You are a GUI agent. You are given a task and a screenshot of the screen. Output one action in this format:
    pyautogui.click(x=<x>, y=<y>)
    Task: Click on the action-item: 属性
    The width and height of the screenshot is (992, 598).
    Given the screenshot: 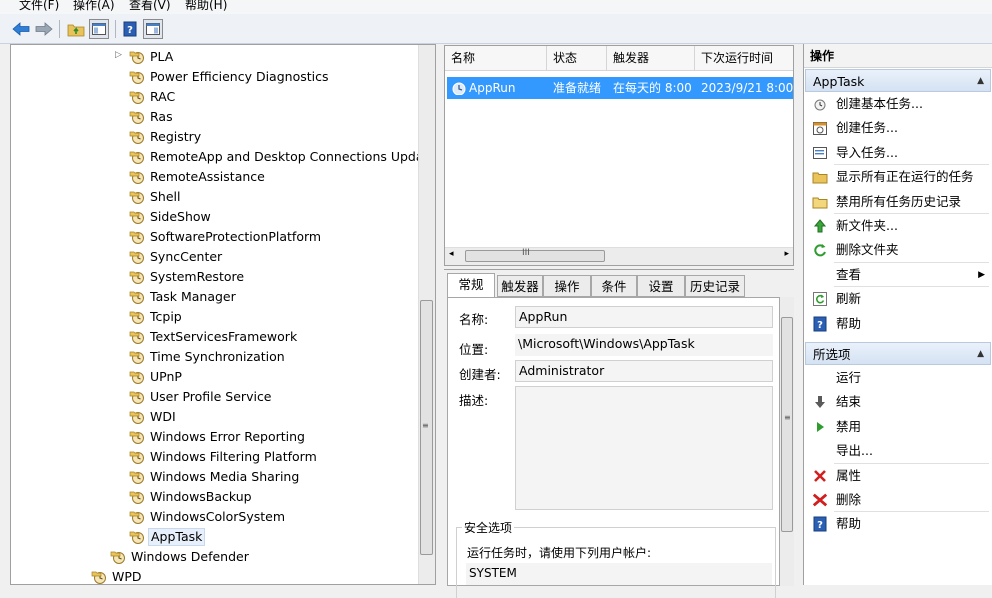 What is the action you would take?
    pyautogui.click(x=898, y=476)
    